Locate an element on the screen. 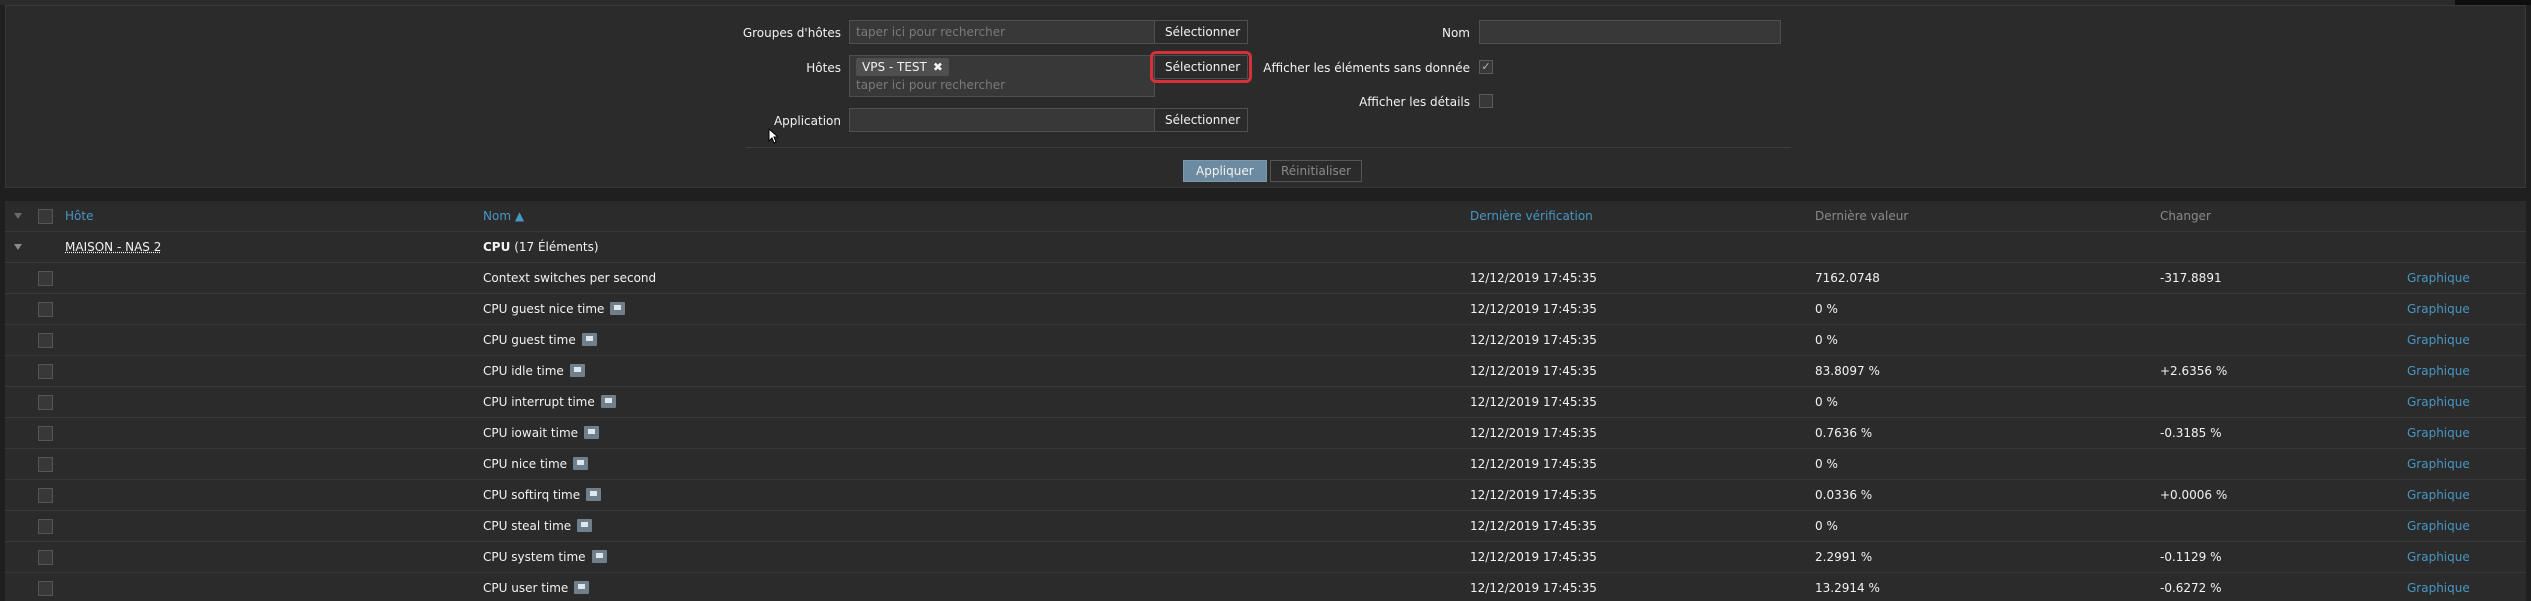 The width and height of the screenshot is (2531, 601). item-name-cell: CPU user time is located at coordinates (536, 587).